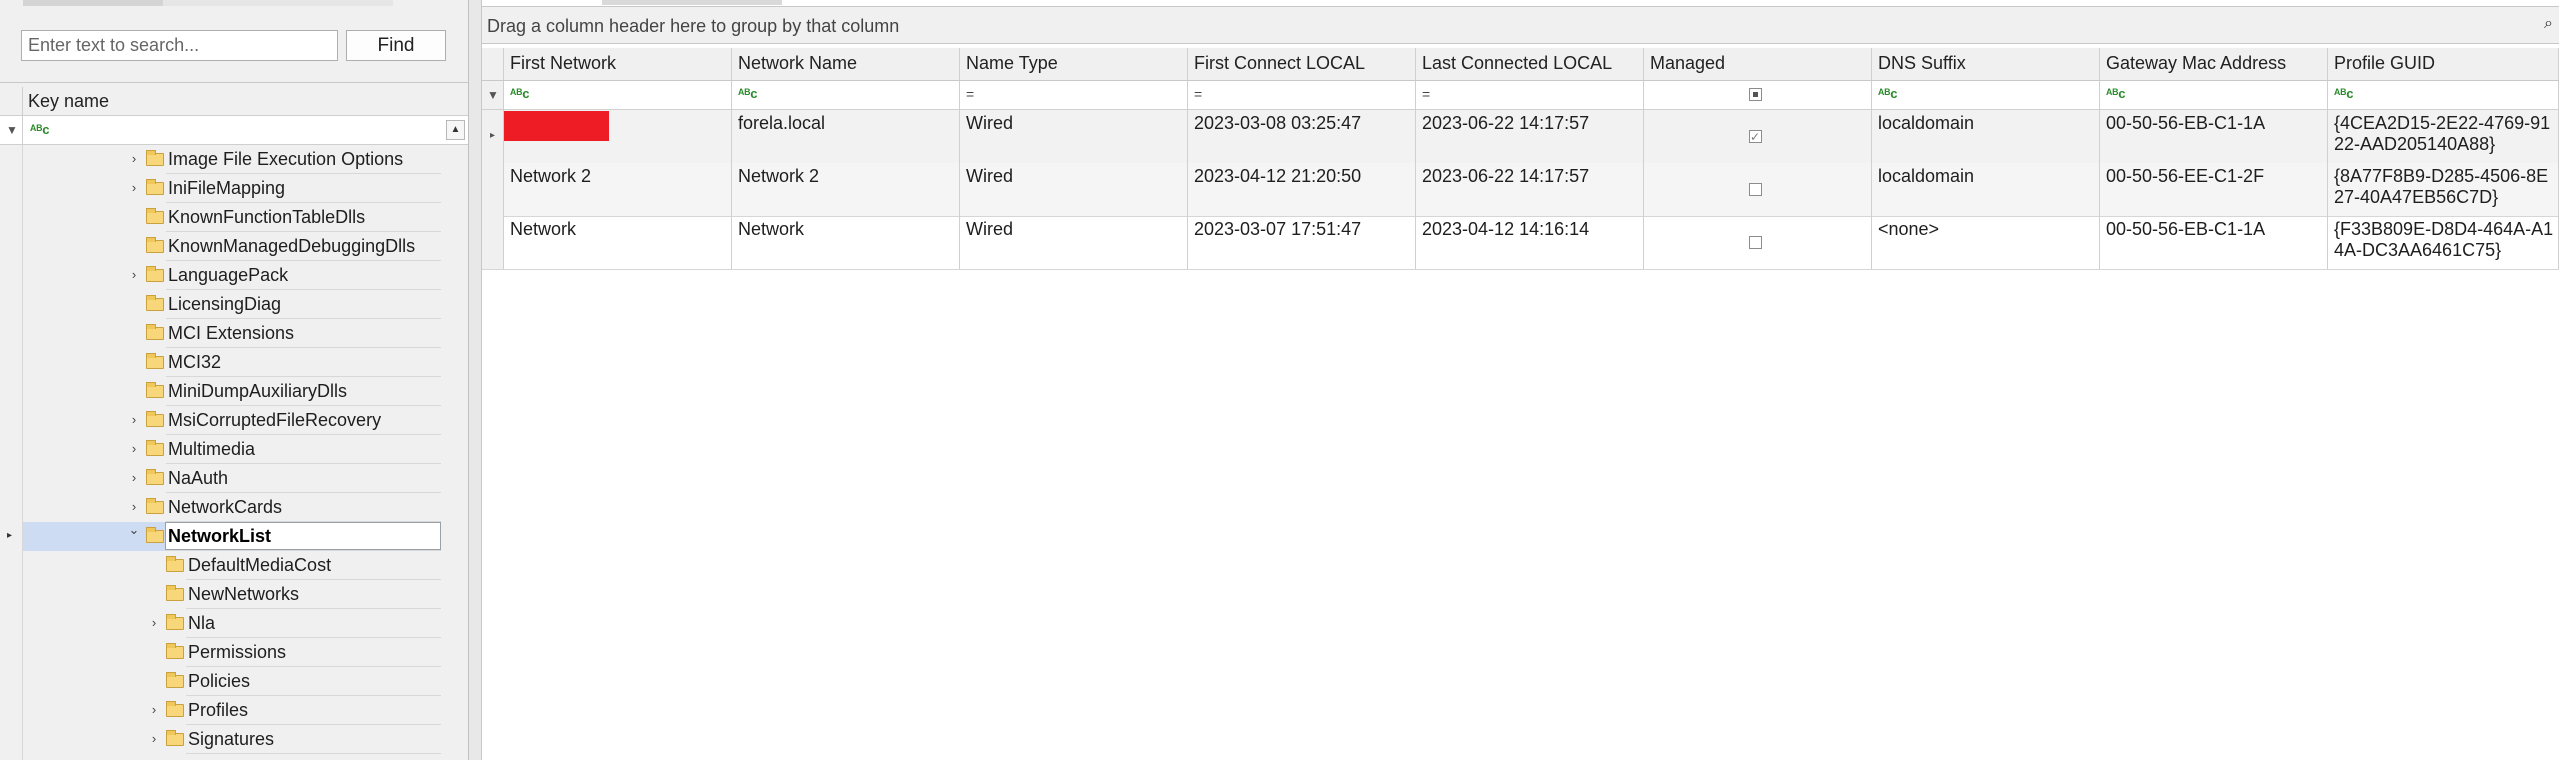 This screenshot has height=760, width=2559. I want to click on tree-item: LicensingDiag, so click(232, 304).